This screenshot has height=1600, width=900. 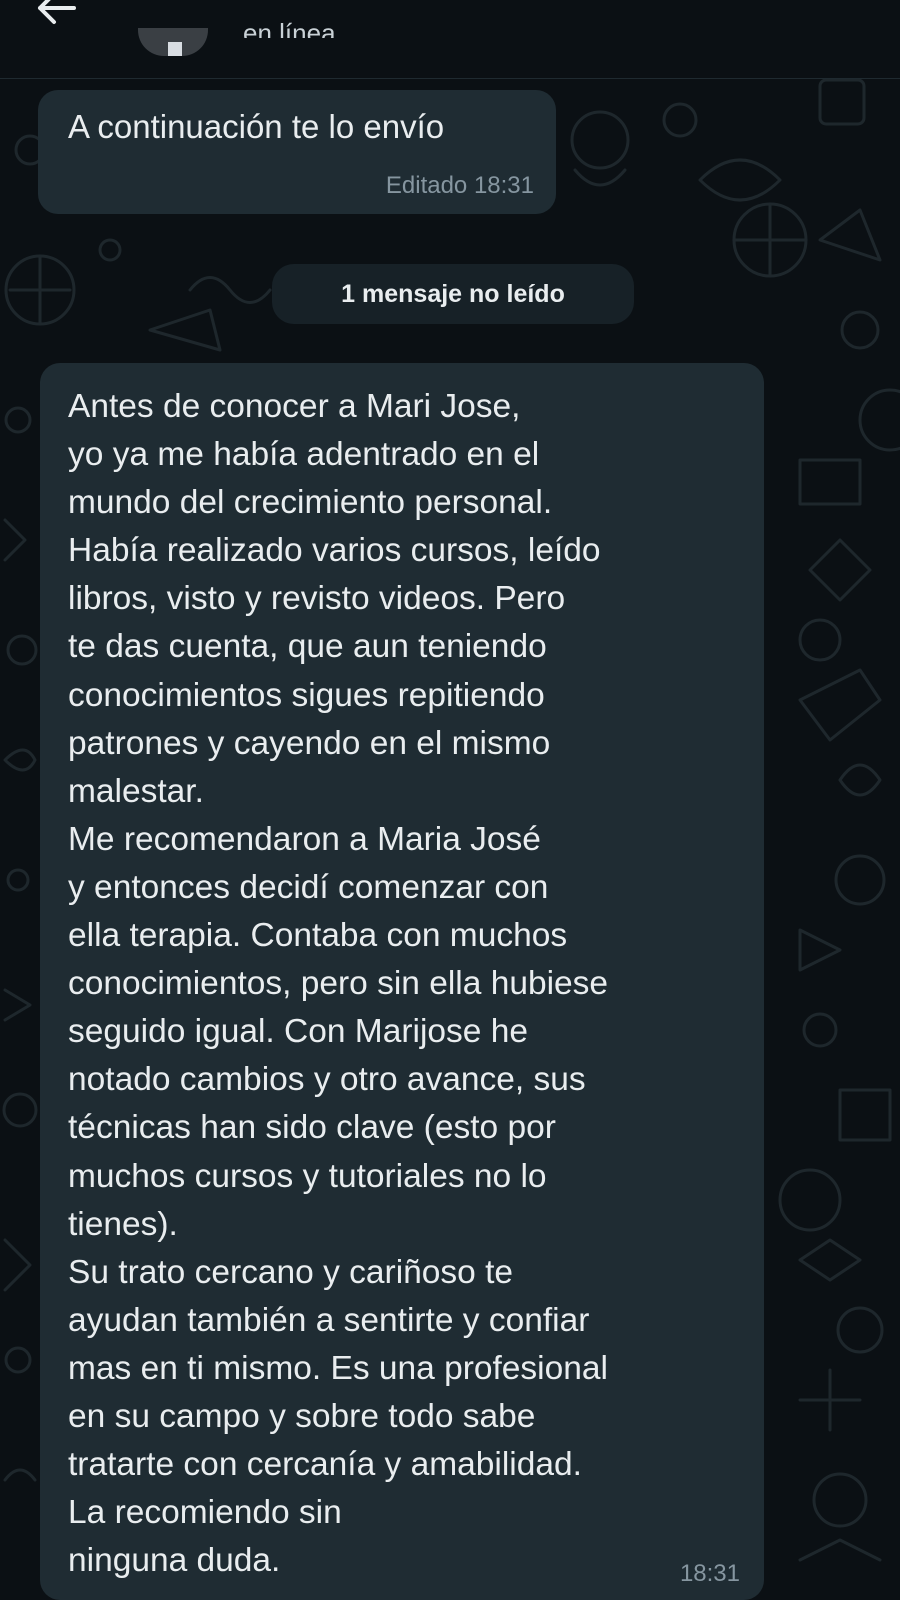 What do you see at coordinates (205, 1513) in the screenshot?
I see `message-line: La recomiendo sin` at bounding box center [205, 1513].